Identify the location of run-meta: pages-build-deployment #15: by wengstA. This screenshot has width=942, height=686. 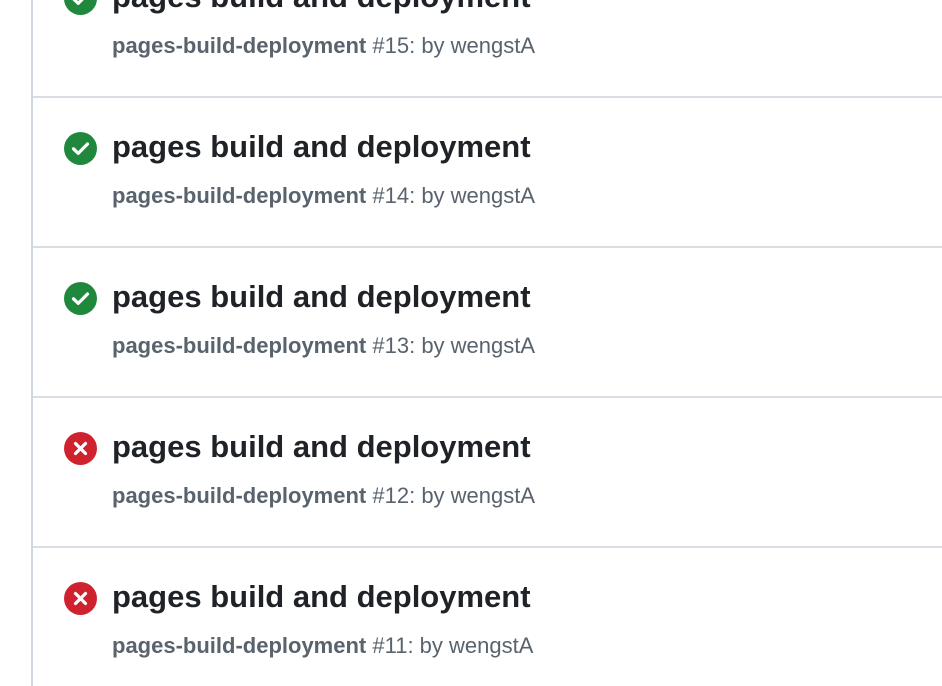
(323, 46).